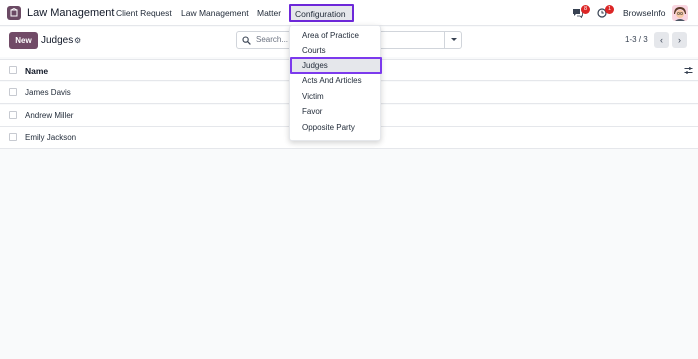 This screenshot has width=698, height=359. I want to click on company-name: BrowseInfo, so click(644, 13).